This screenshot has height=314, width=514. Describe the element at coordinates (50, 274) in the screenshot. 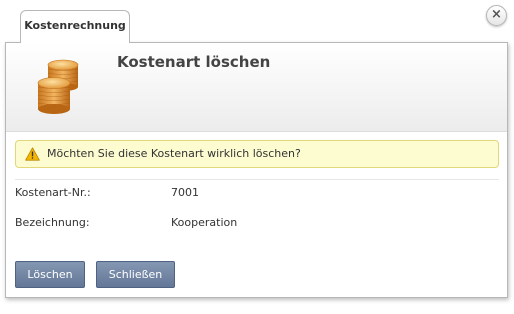

I see `delete-button: Löschen` at that location.